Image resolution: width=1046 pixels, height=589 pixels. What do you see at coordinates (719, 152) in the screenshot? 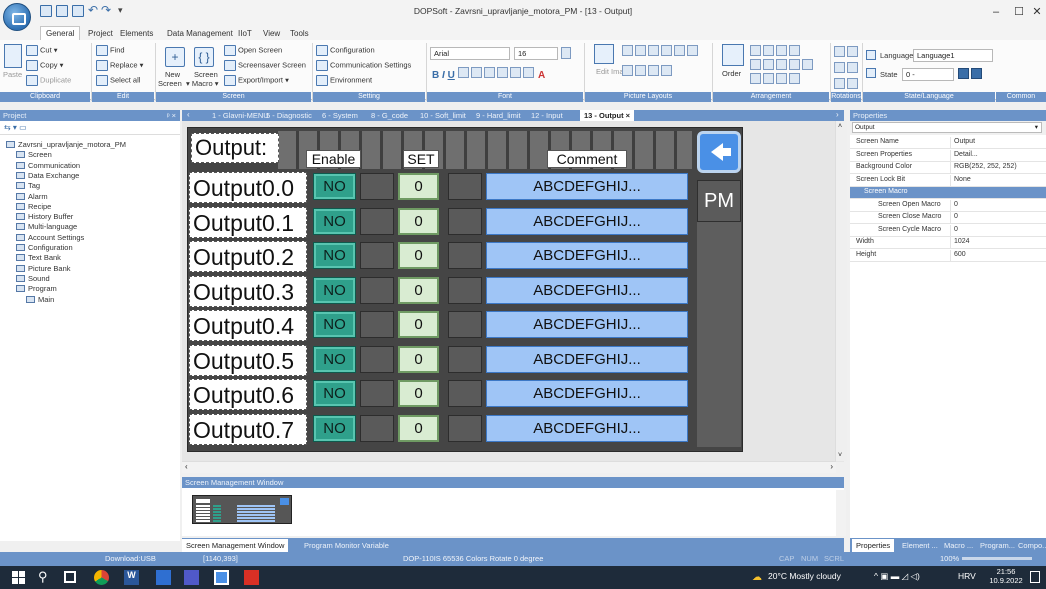
I see `back-arrow-button` at bounding box center [719, 152].